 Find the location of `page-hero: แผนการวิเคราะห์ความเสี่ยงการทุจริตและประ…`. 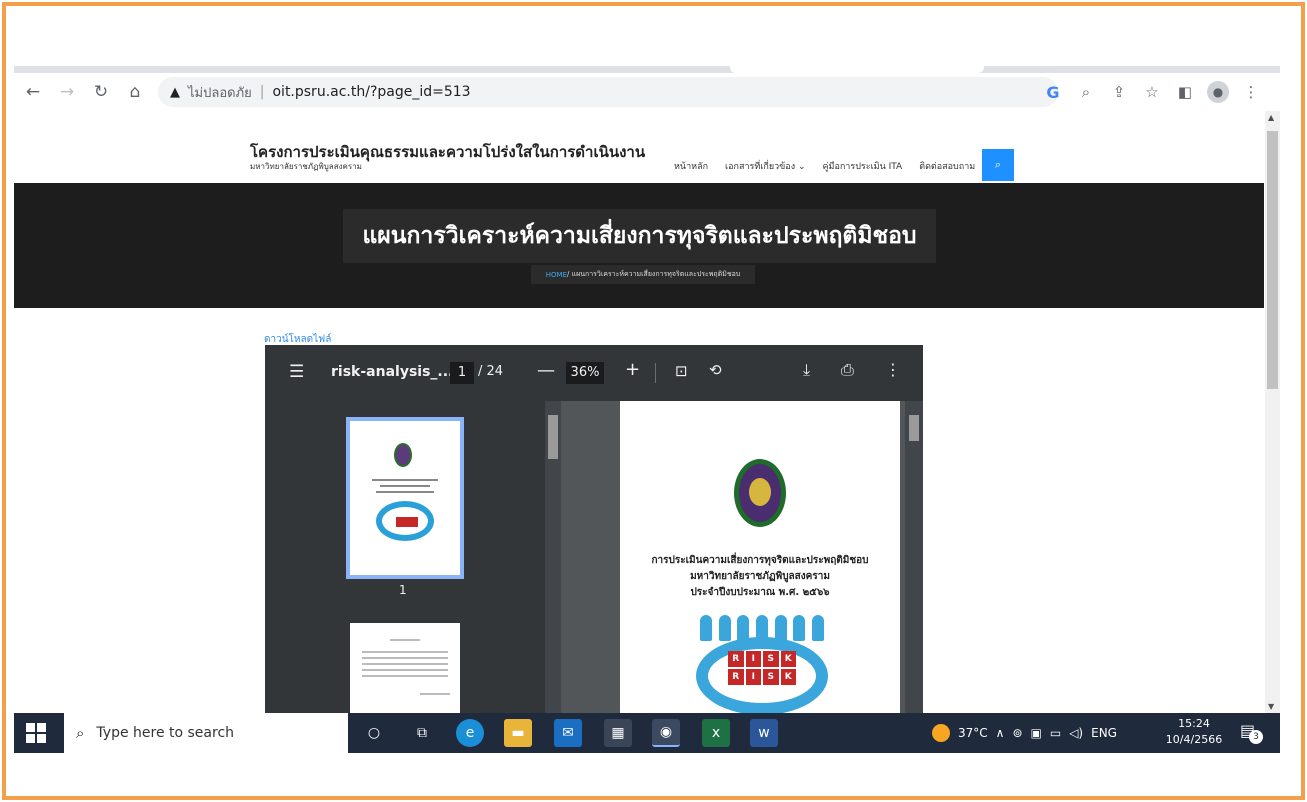

page-hero: แผนการวิเคราะห์ความเสี่ยงการทุจริตและประ… is located at coordinates (639, 245).